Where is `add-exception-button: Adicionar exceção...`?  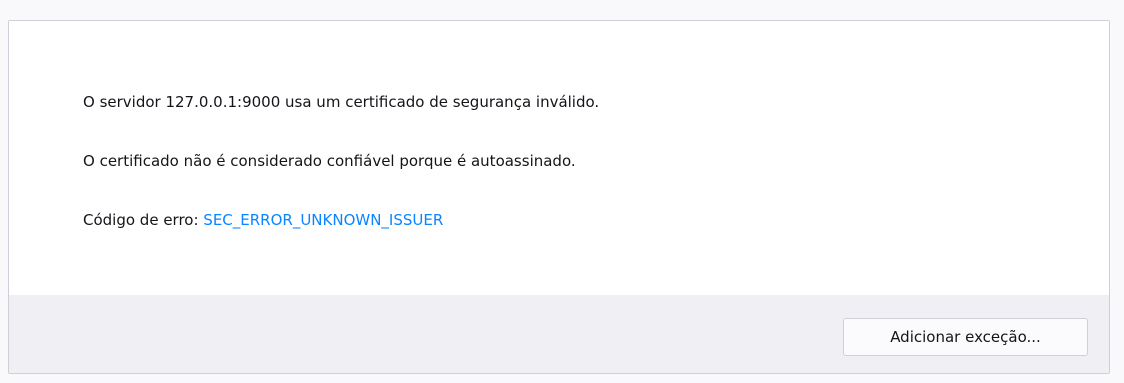
add-exception-button: Adicionar exceção... is located at coordinates (965, 337).